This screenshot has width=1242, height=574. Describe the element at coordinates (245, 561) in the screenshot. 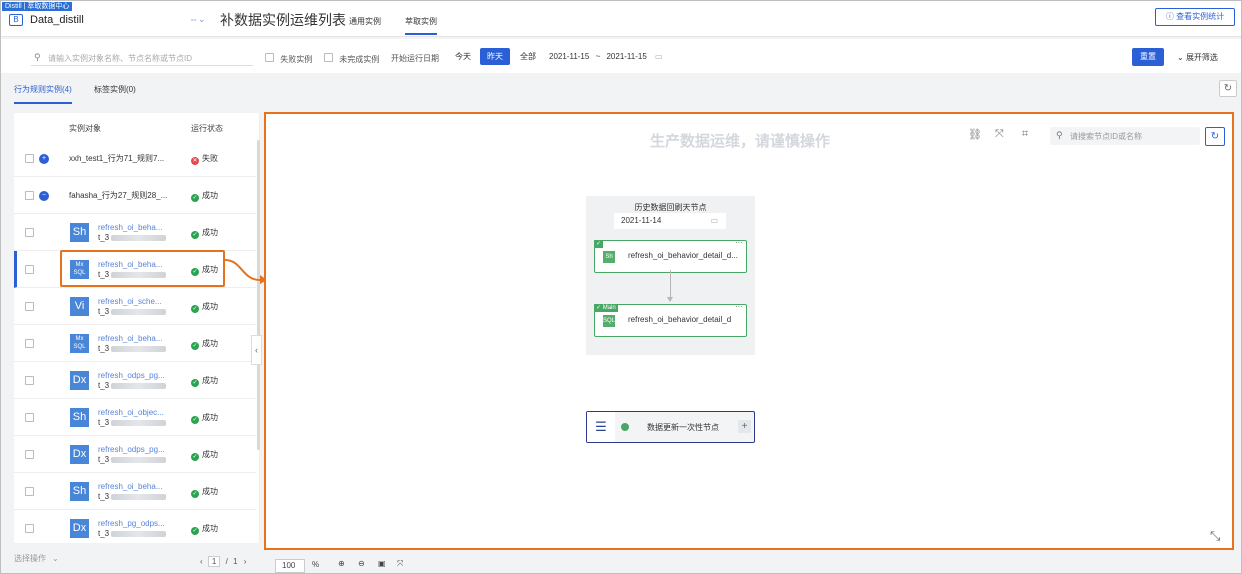

I see `next-page-icon: ›` at that location.